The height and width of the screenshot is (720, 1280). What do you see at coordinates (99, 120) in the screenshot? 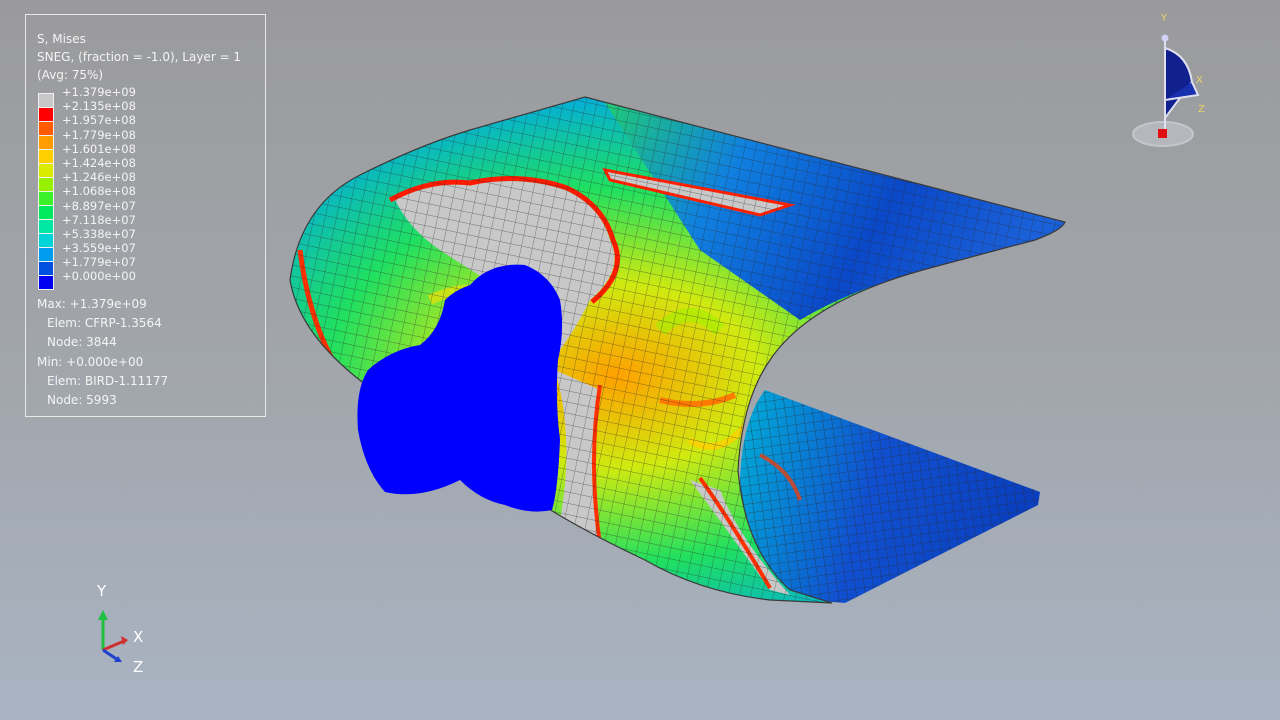
I see `legend-value-label: +1.957e+08` at bounding box center [99, 120].